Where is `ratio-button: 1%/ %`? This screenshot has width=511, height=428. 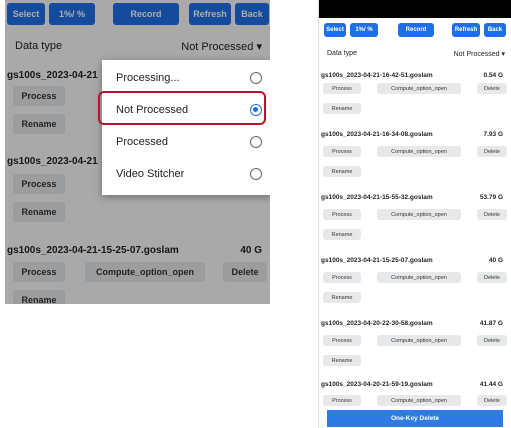
ratio-button: 1%/ % is located at coordinates (364, 30).